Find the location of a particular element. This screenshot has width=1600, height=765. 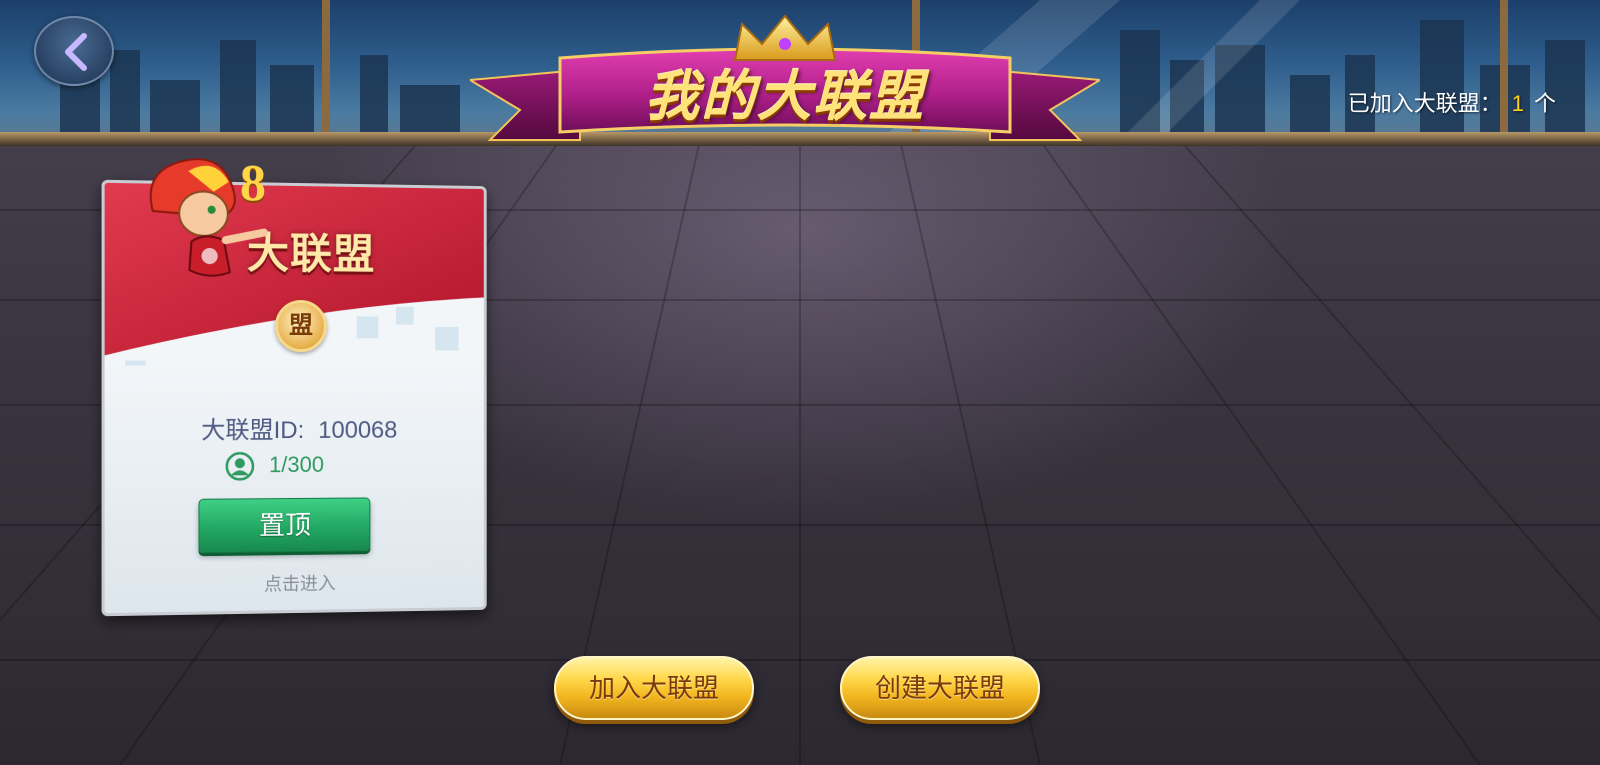

crown-icon is located at coordinates (785, 37).